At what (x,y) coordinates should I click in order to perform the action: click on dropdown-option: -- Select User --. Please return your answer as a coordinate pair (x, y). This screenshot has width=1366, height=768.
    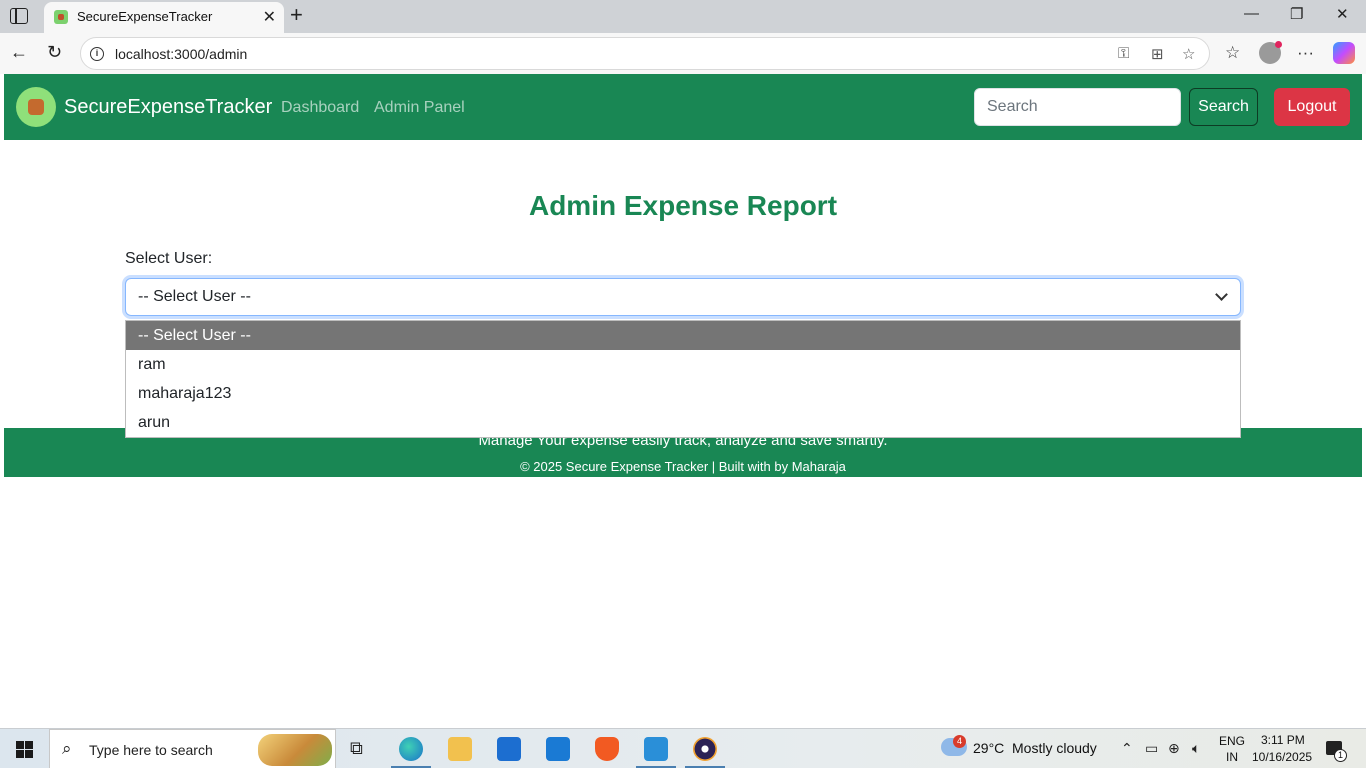
    Looking at the image, I should click on (683, 335).